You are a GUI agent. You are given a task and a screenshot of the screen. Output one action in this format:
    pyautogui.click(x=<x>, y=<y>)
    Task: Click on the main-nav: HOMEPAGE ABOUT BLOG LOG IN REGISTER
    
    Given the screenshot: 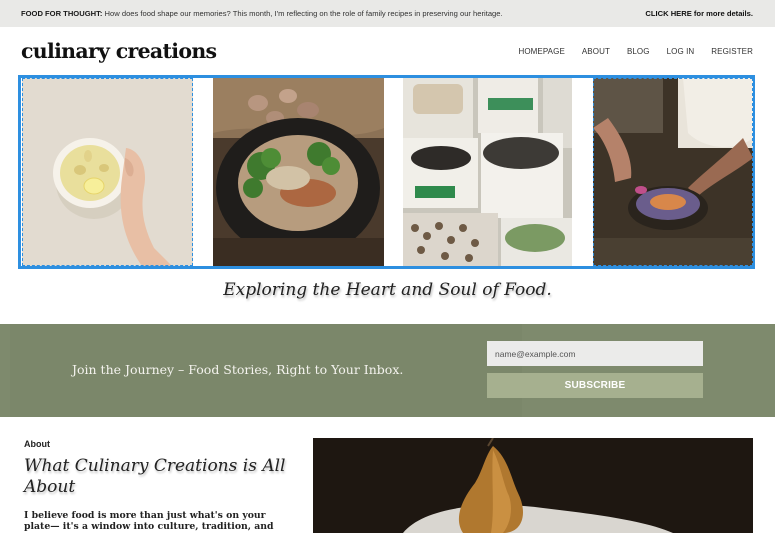 What is the action you would take?
    pyautogui.click(x=627, y=51)
    